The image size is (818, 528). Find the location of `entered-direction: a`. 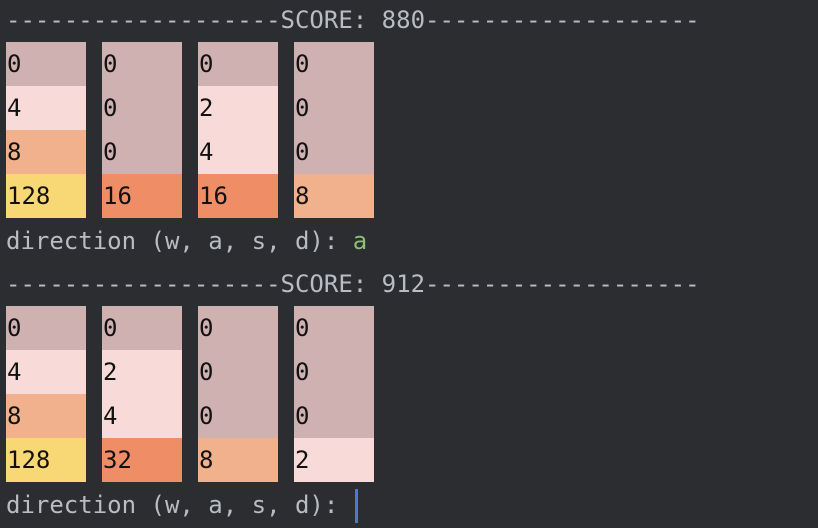

entered-direction: a is located at coordinates (360, 241).